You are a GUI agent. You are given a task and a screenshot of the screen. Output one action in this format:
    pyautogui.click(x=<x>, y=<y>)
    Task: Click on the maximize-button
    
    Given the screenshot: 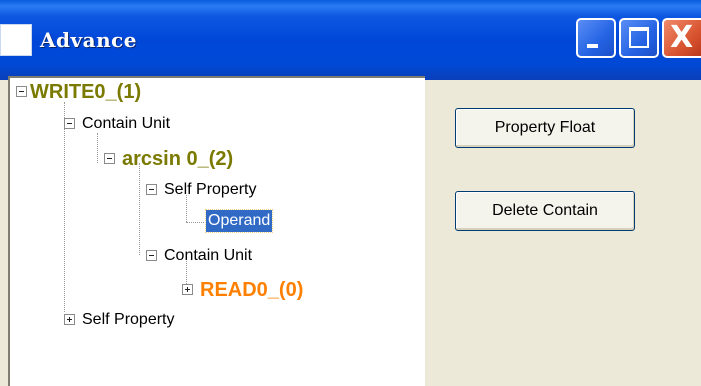 What is the action you would take?
    pyautogui.click(x=639, y=38)
    